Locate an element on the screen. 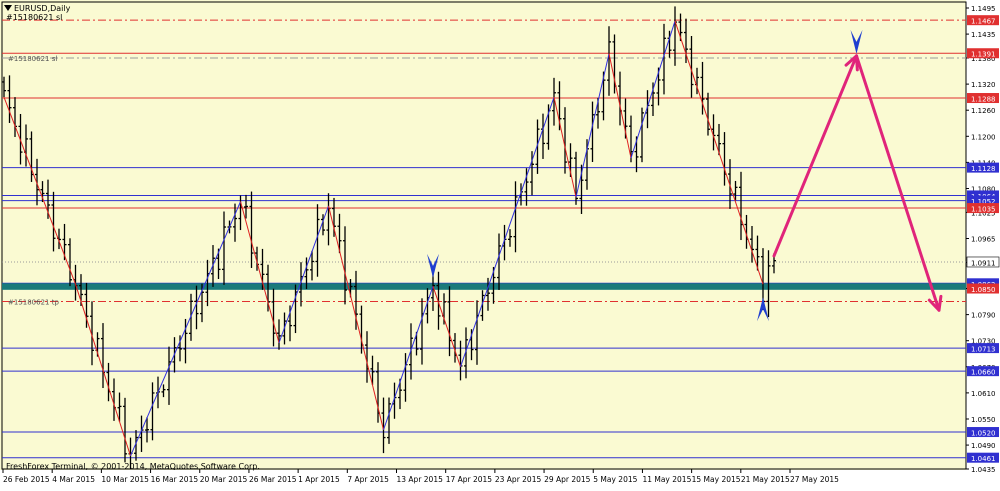 This screenshot has height=491, width=1000. y-tick-label: 1.1495 is located at coordinates (983, 9).